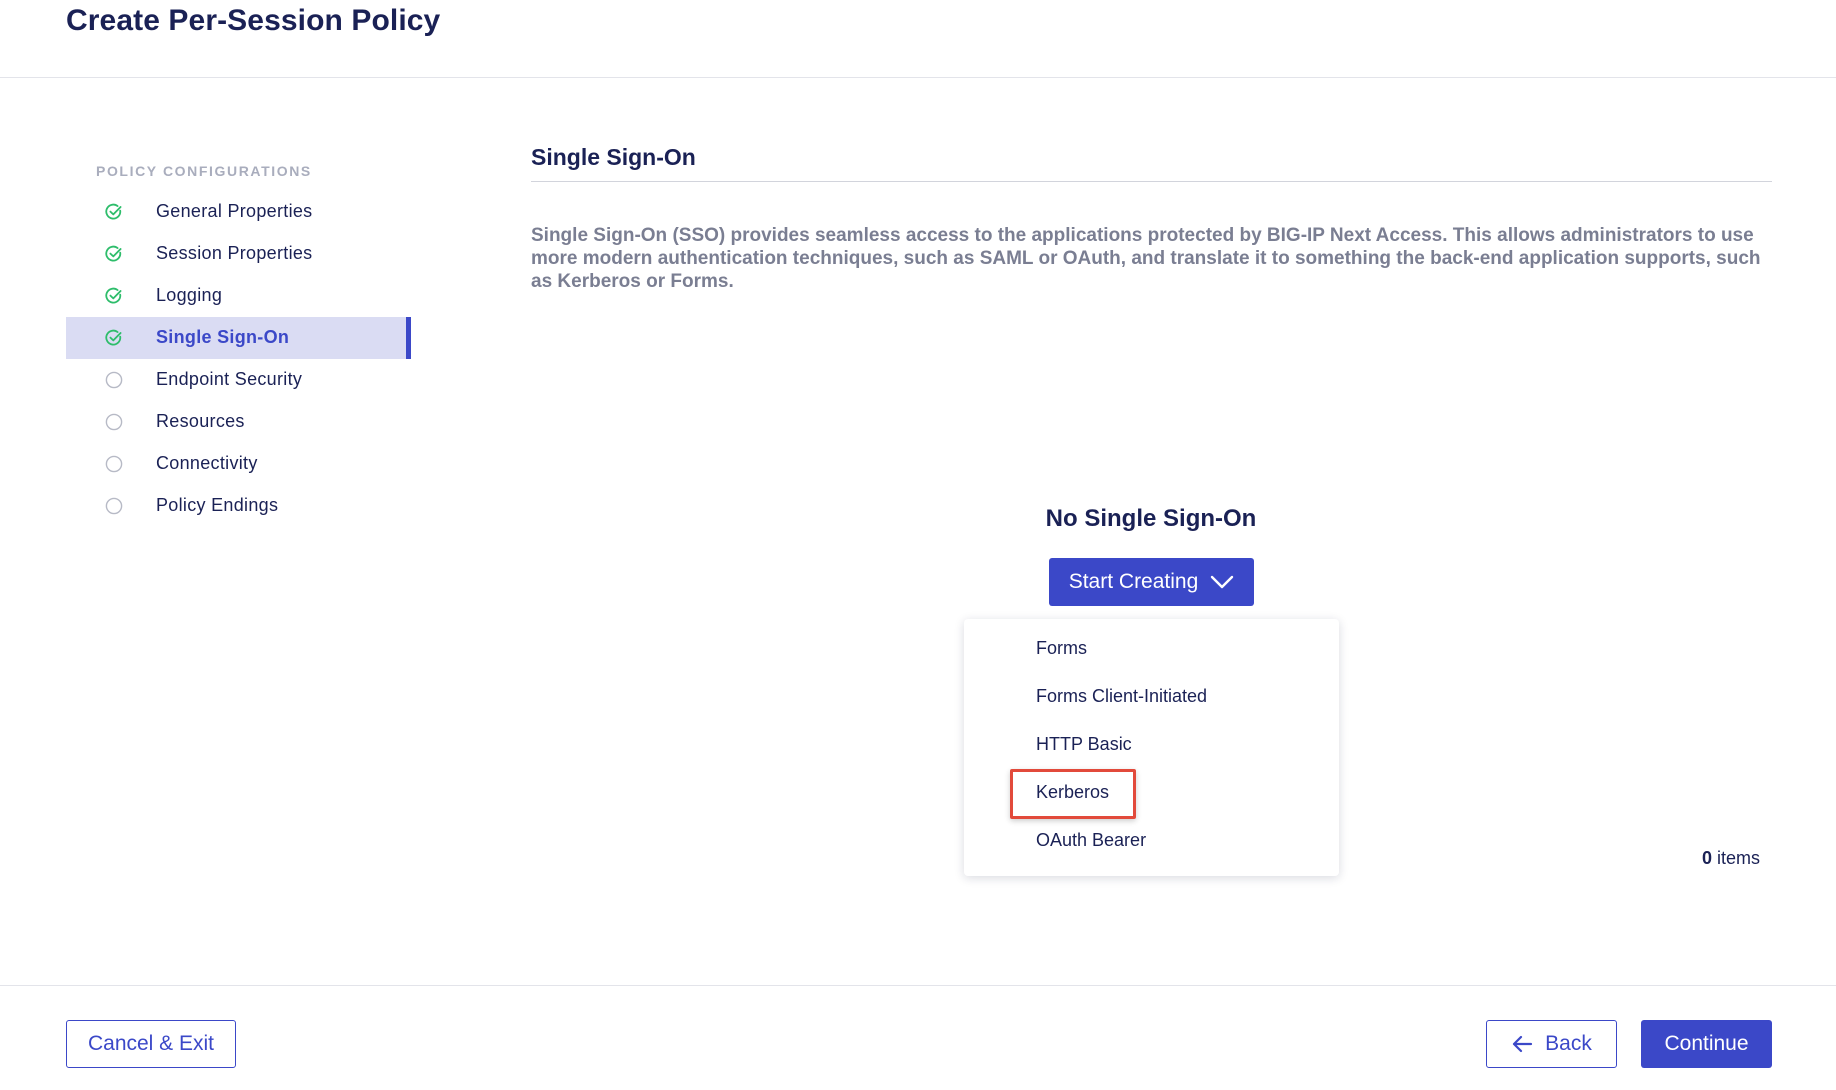  I want to click on sidebar-item-resources: Resources, so click(238, 422).